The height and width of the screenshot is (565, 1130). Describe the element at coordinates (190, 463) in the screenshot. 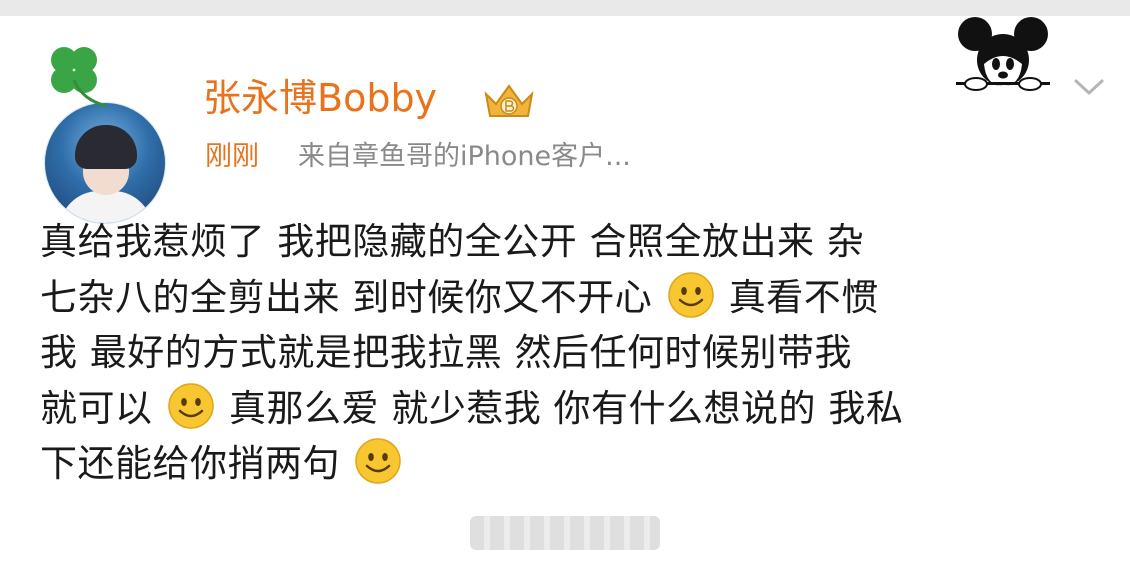

I see `post-text: 下还能给你捎两句` at that location.